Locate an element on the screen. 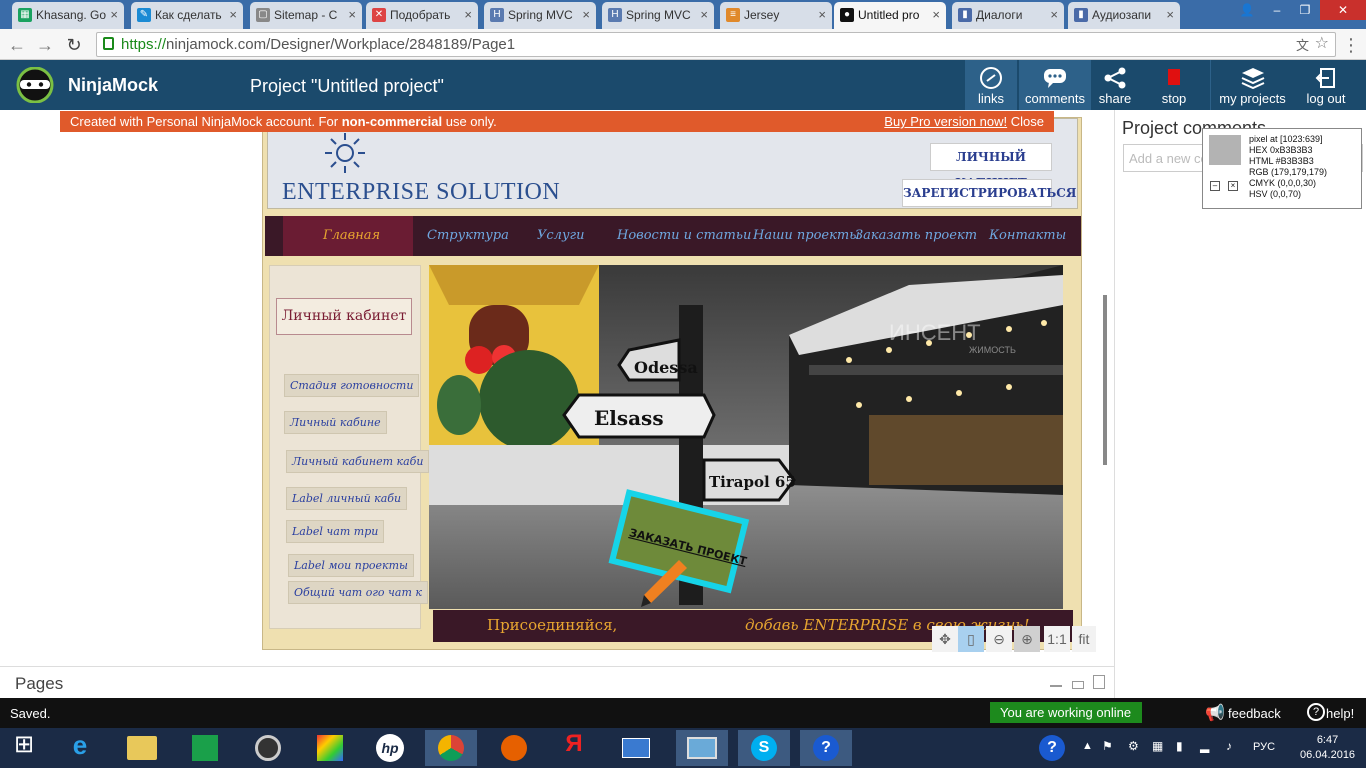 The height and width of the screenshot is (768, 1366). tray-expand-icon: ▲ is located at coordinates (1087, 746).